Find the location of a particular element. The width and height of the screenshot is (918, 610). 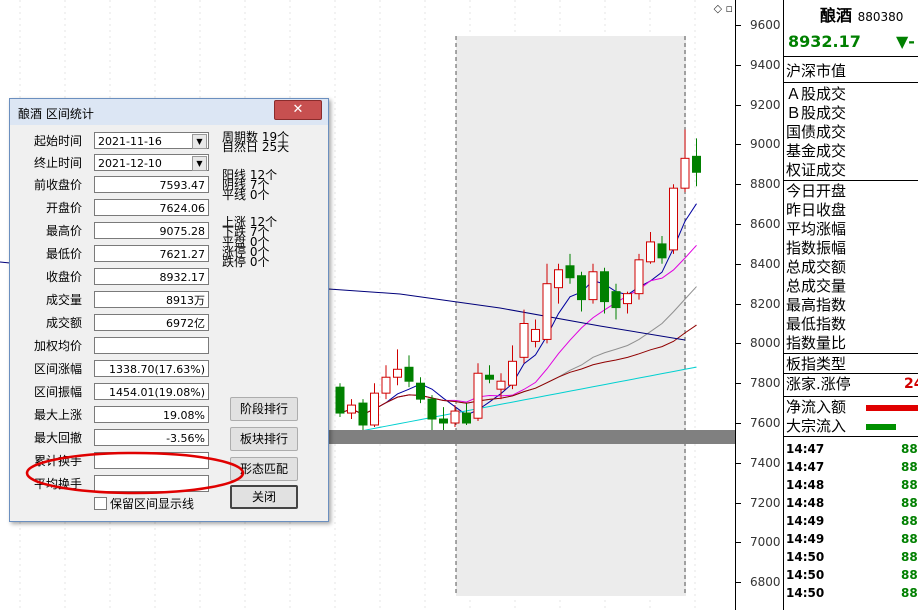

interval-bar is located at coordinates (530, 437).